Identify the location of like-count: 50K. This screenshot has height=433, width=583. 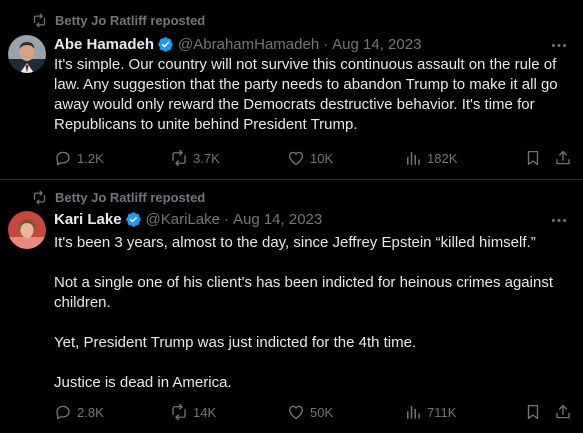
(322, 412).